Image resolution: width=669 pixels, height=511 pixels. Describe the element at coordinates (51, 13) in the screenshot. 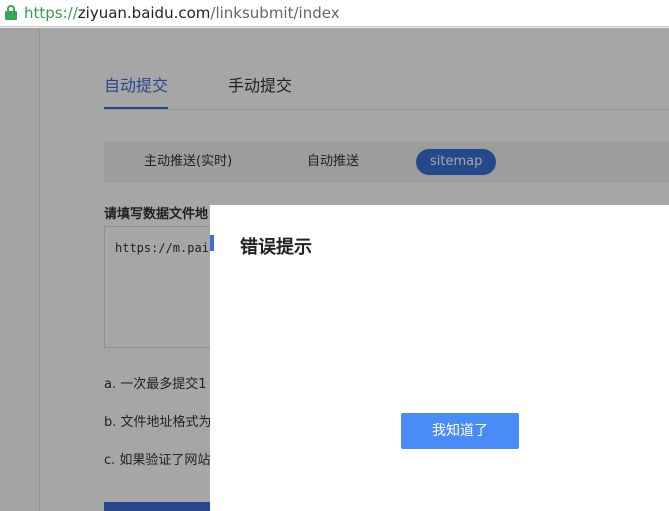

I see `url-scheme: https://` at that location.